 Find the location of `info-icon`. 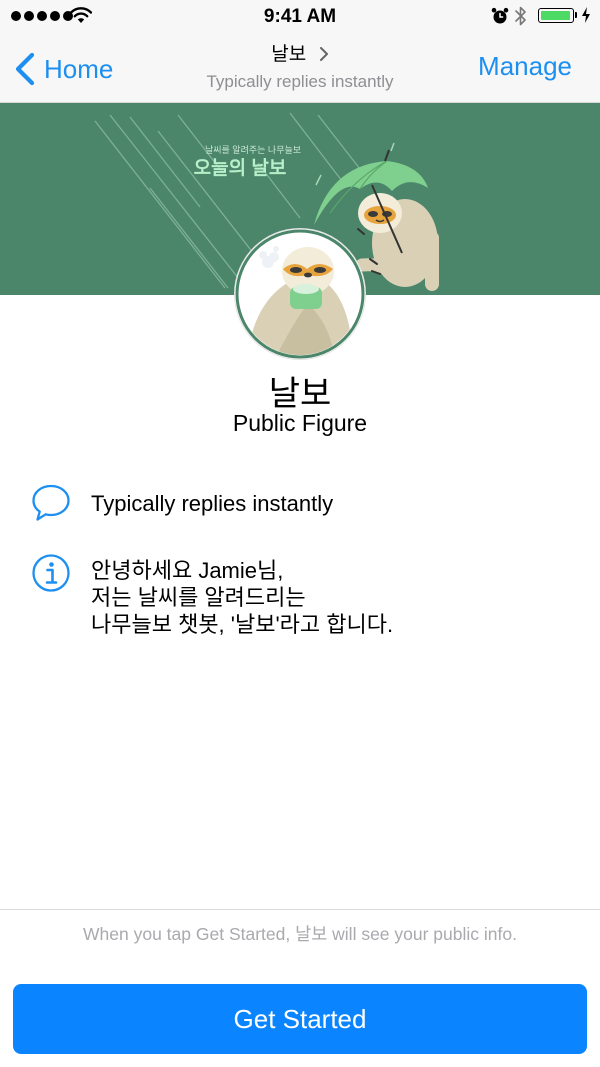

info-icon is located at coordinates (51, 573).